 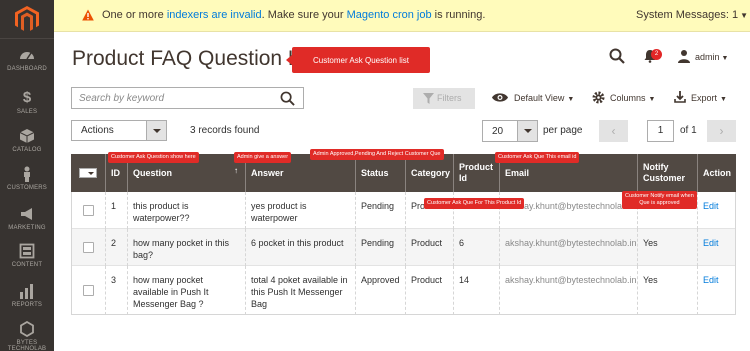 I want to click on column-header-notify-customer: Notify Customer, so click(x=667, y=173).